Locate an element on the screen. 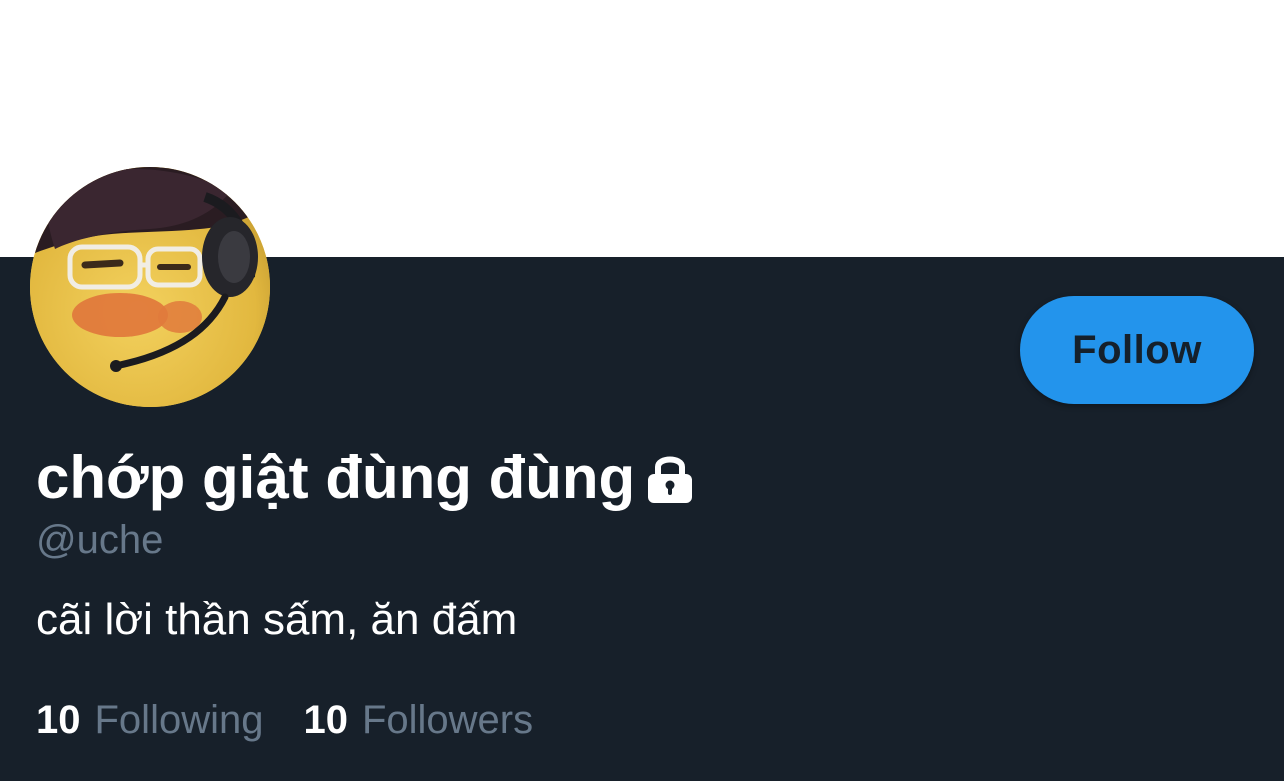 The height and width of the screenshot is (781, 1284). avatar is located at coordinates (150, 287).